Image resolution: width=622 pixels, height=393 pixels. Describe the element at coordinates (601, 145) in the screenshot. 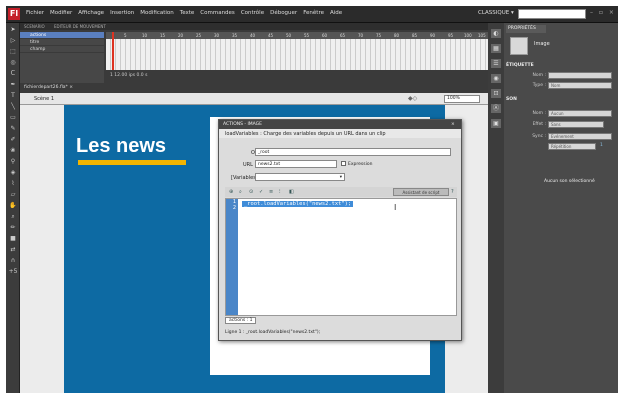

I see `repeat-count: 1` at that location.